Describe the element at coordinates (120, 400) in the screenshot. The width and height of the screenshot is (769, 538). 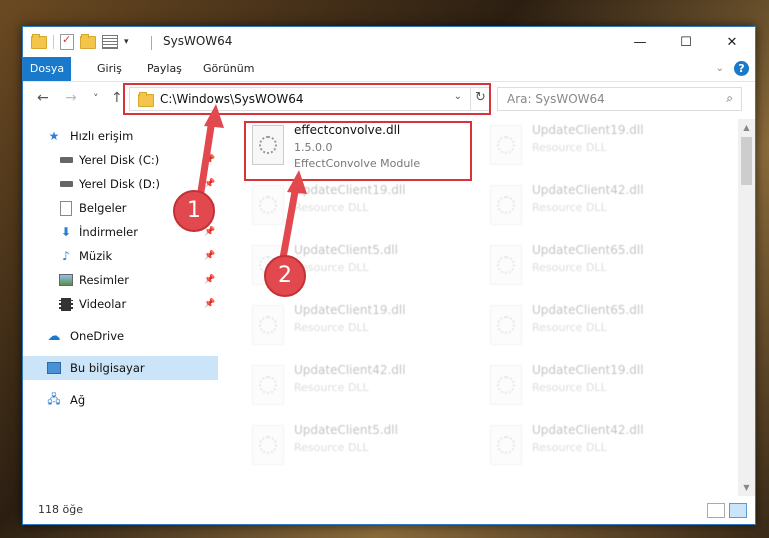
I see `sidebar-item-network: 🖧 Ağ` at that location.